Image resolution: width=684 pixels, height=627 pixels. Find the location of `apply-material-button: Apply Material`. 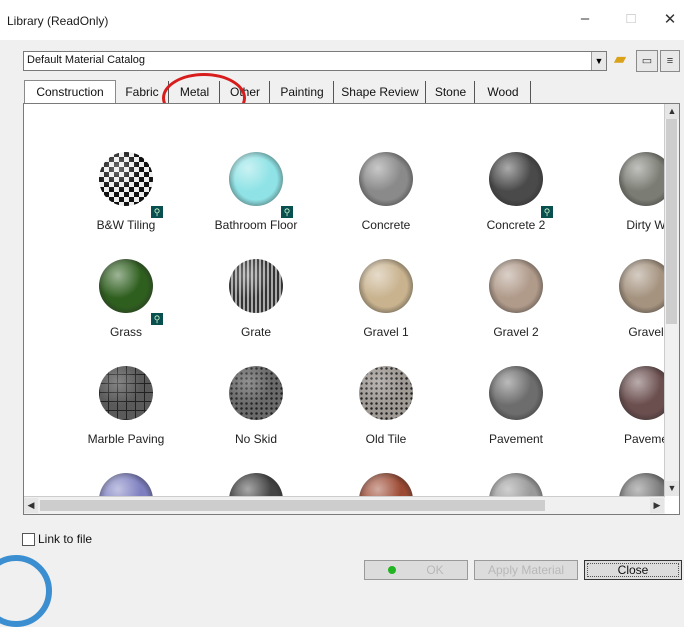

apply-material-button: Apply Material is located at coordinates (526, 570).